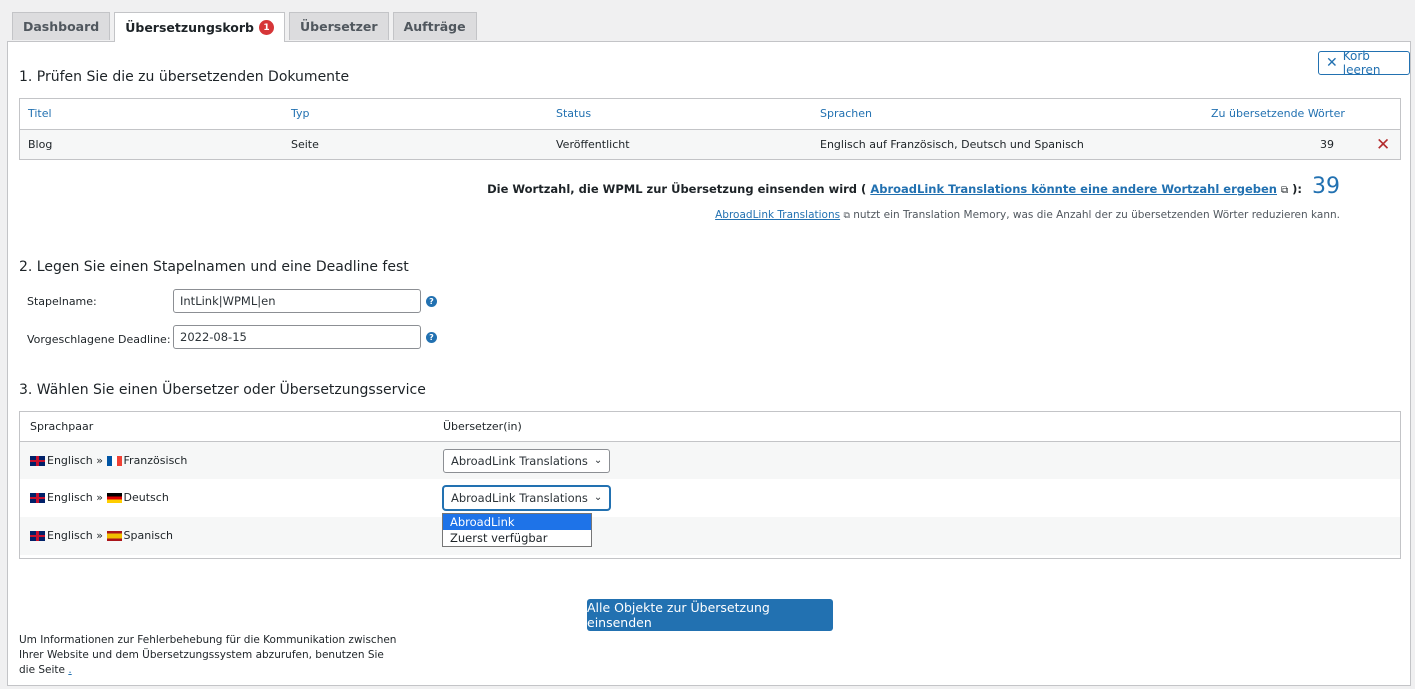 This screenshot has height=689, width=1415. What do you see at coordinates (1285, 190) in the screenshot?
I see `external-link-icon: ⧉` at bounding box center [1285, 190].